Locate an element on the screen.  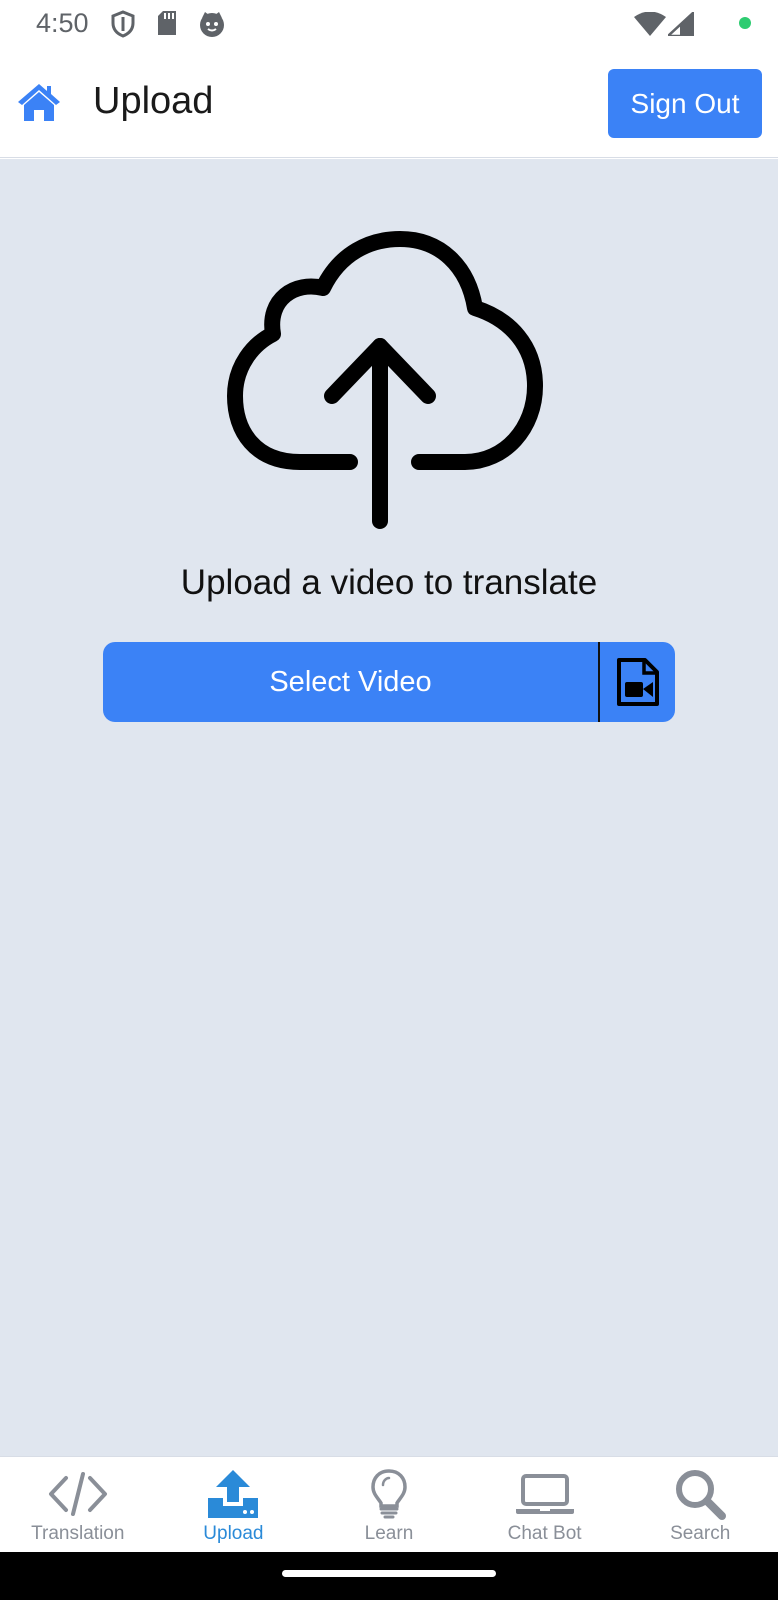
sign-out-button: Sign Out is located at coordinates (685, 103).